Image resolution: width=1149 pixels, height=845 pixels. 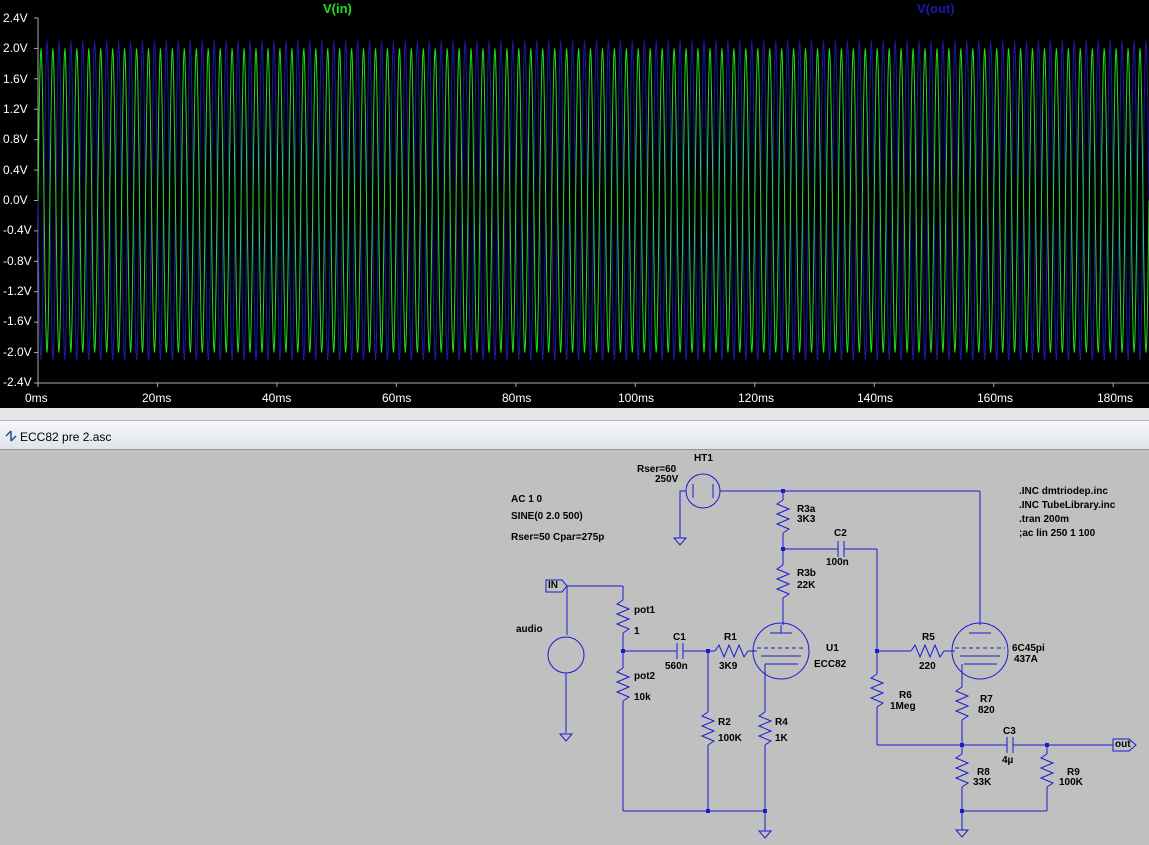 What do you see at coordinates (557, 538) in the screenshot?
I see `directive-source-params: Rser=50 Cpar=275p` at bounding box center [557, 538].